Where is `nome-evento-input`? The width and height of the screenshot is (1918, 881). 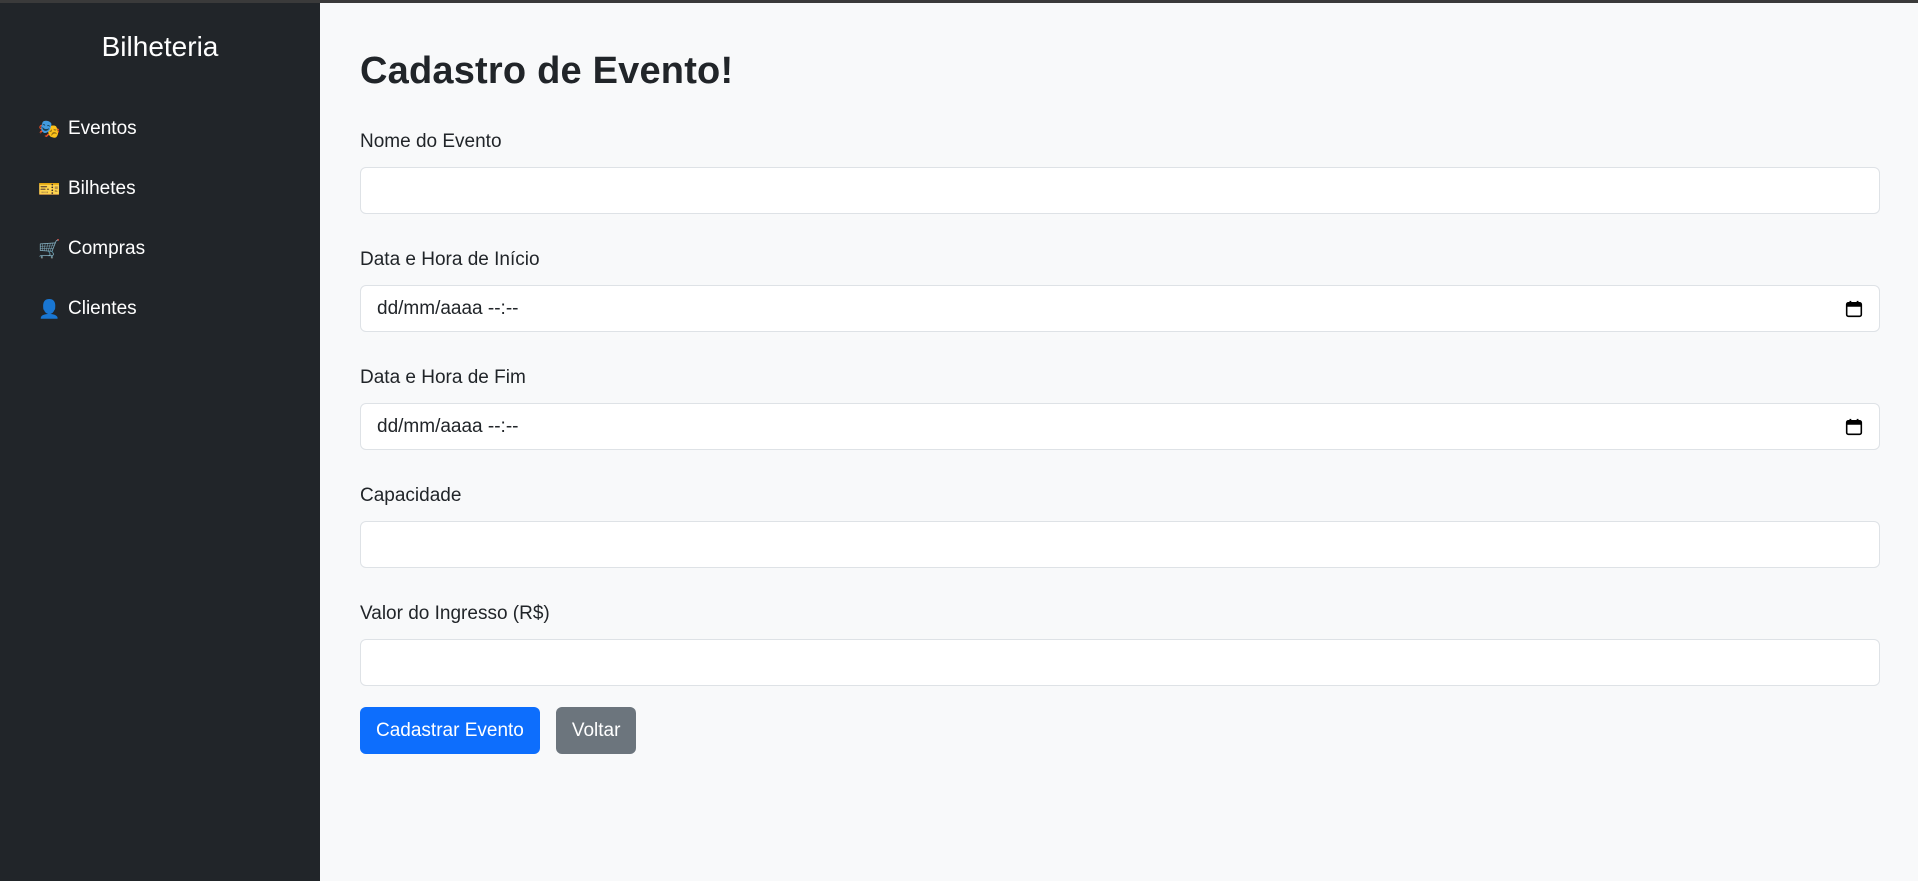 nome-evento-input is located at coordinates (1120, 190).